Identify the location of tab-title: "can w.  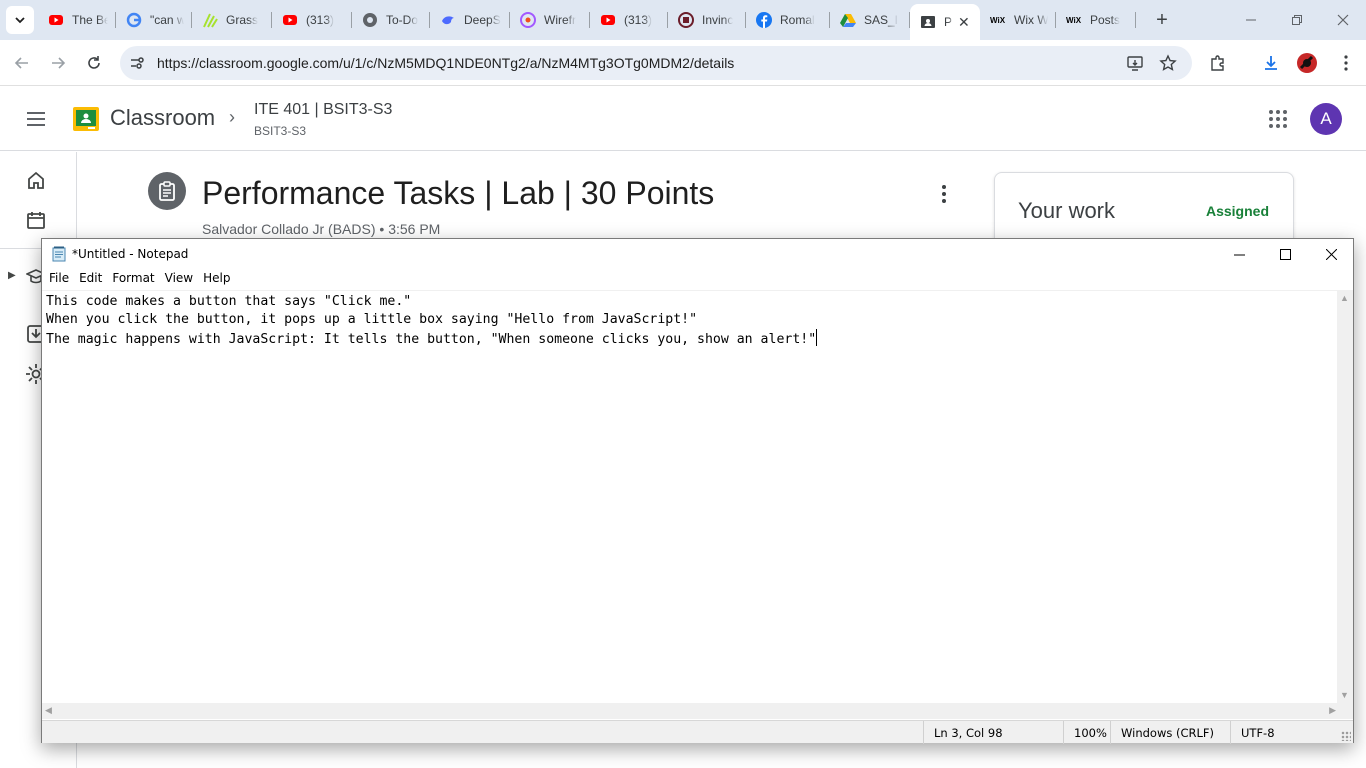
(167, 20).